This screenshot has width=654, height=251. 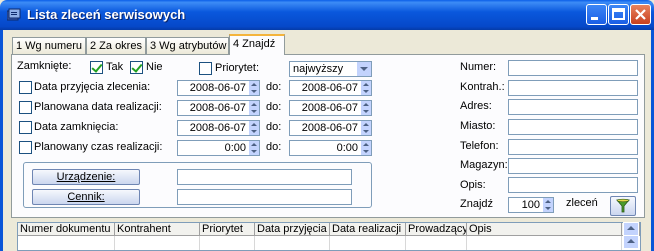 What do you see at coordinates (25, 87) in the screenshot?
I see `data-przyjecia-checkbox` at bounding box center [25, 87].